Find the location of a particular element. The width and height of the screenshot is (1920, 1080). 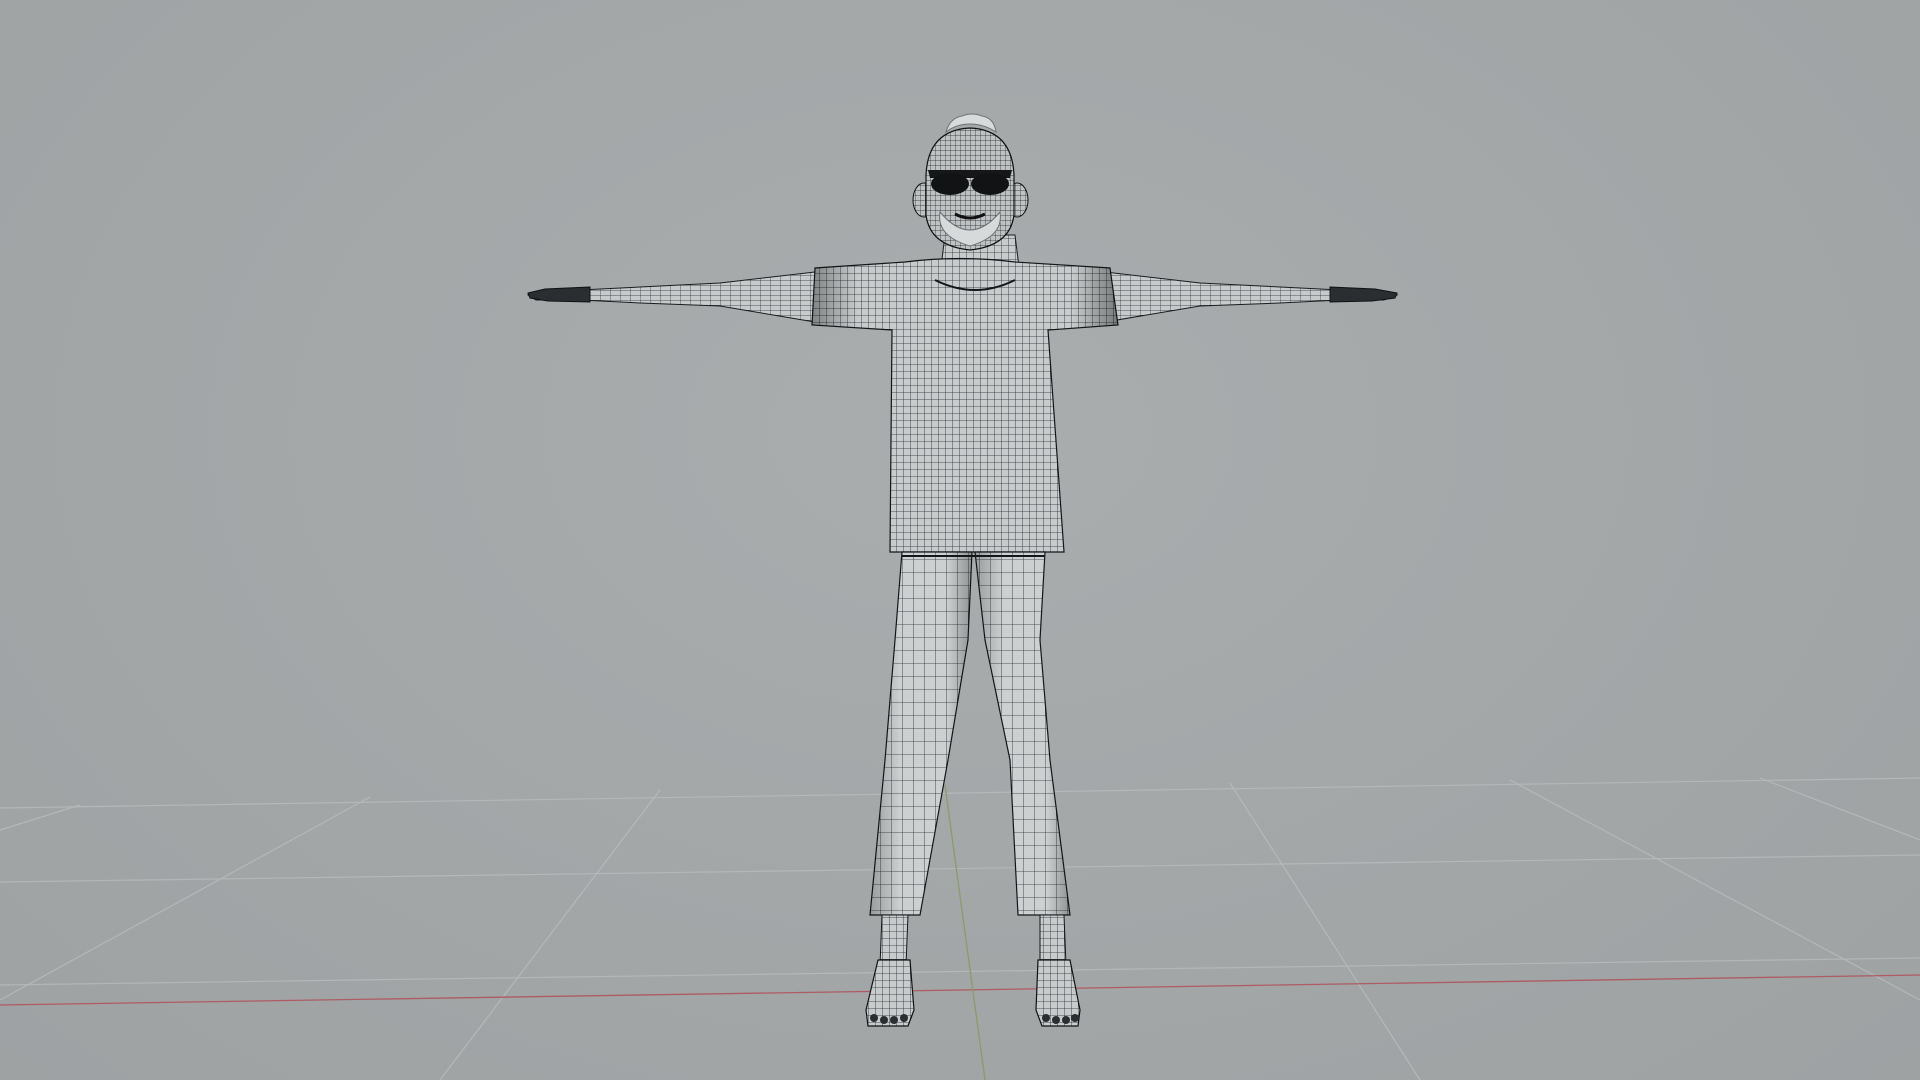

t-shirt-shading is located at coordinates (965, 405).